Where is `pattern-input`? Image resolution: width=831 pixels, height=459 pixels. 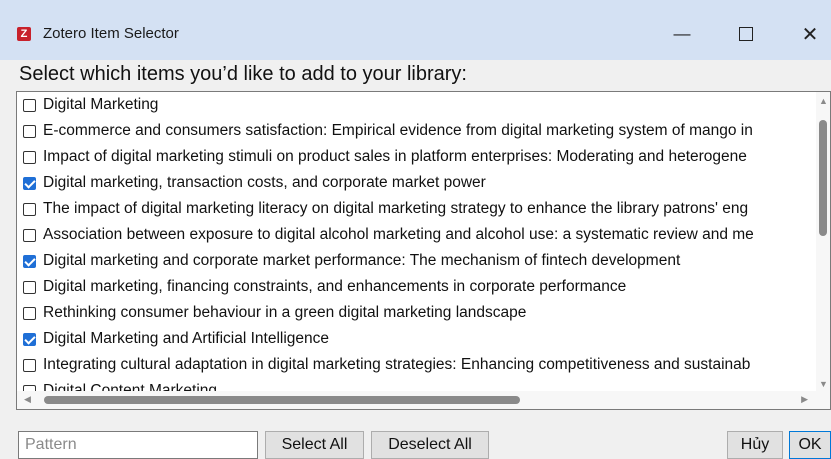
pattern-input is located at coordinates (138, 445).